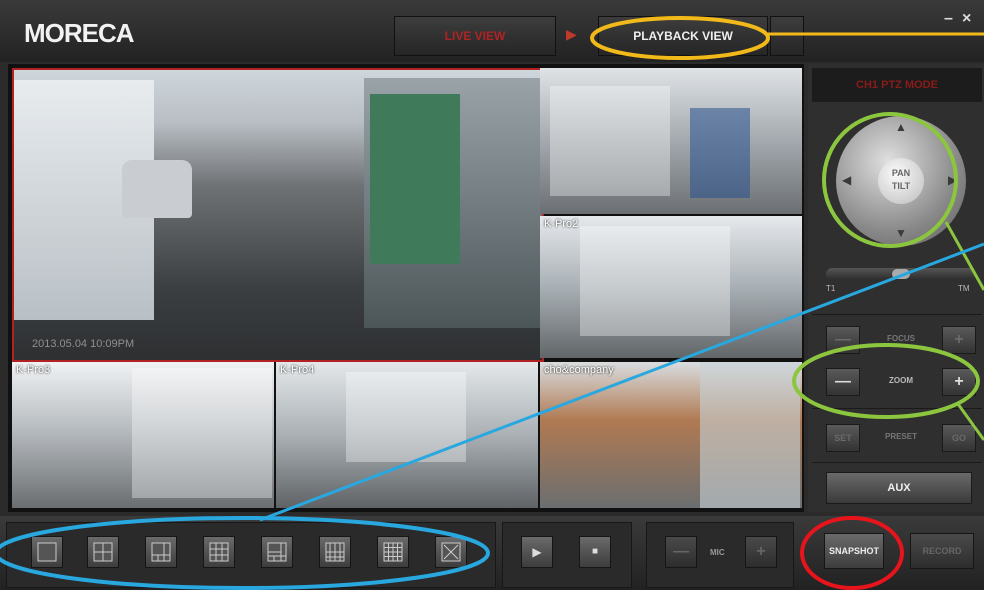 This screenshot has height=590, width=984. I want to click on ptz-status: CH1 PTZ MODE, so click(897, 85).